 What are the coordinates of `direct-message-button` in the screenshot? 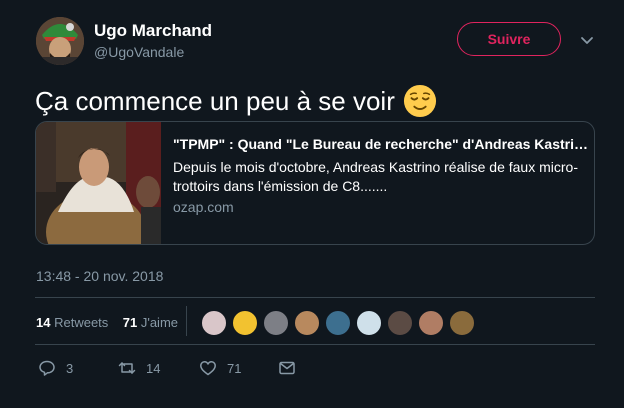 It's located at (292, 368).